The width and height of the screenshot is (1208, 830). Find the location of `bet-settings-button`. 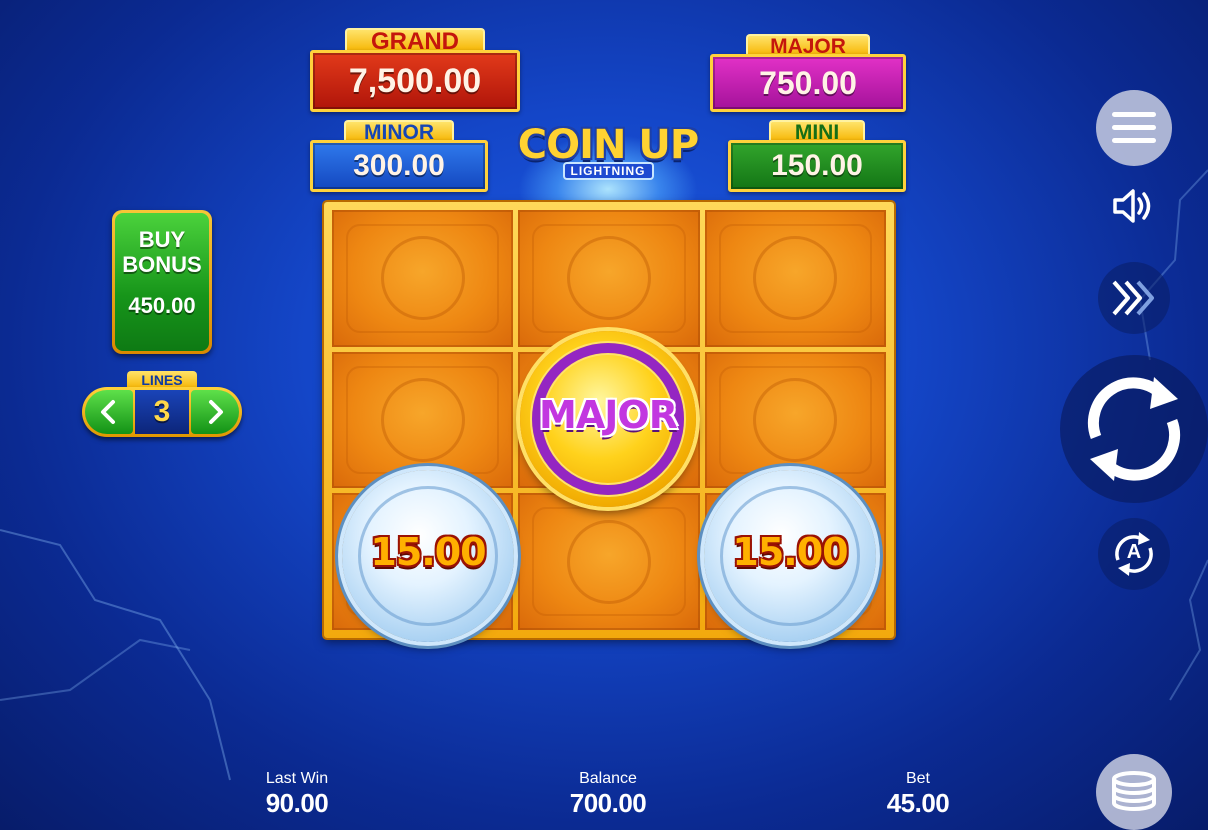

bet-settings-button is located at coordinates (1134, 792).